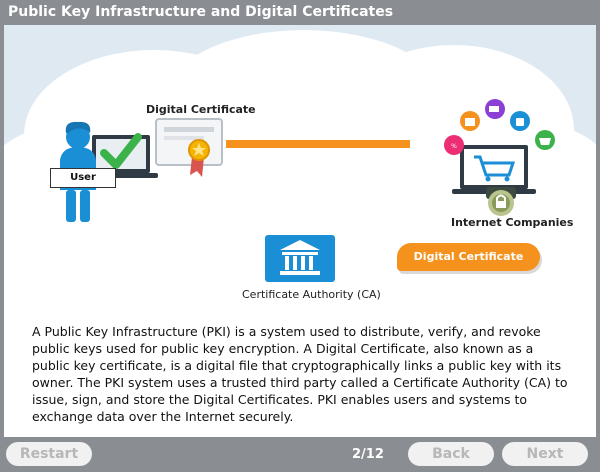 This screenshot has width=600, height=472. Describe the element at coordinates (368, 454) in the screenshot. I see `page-indicator: 2/12` at that location.